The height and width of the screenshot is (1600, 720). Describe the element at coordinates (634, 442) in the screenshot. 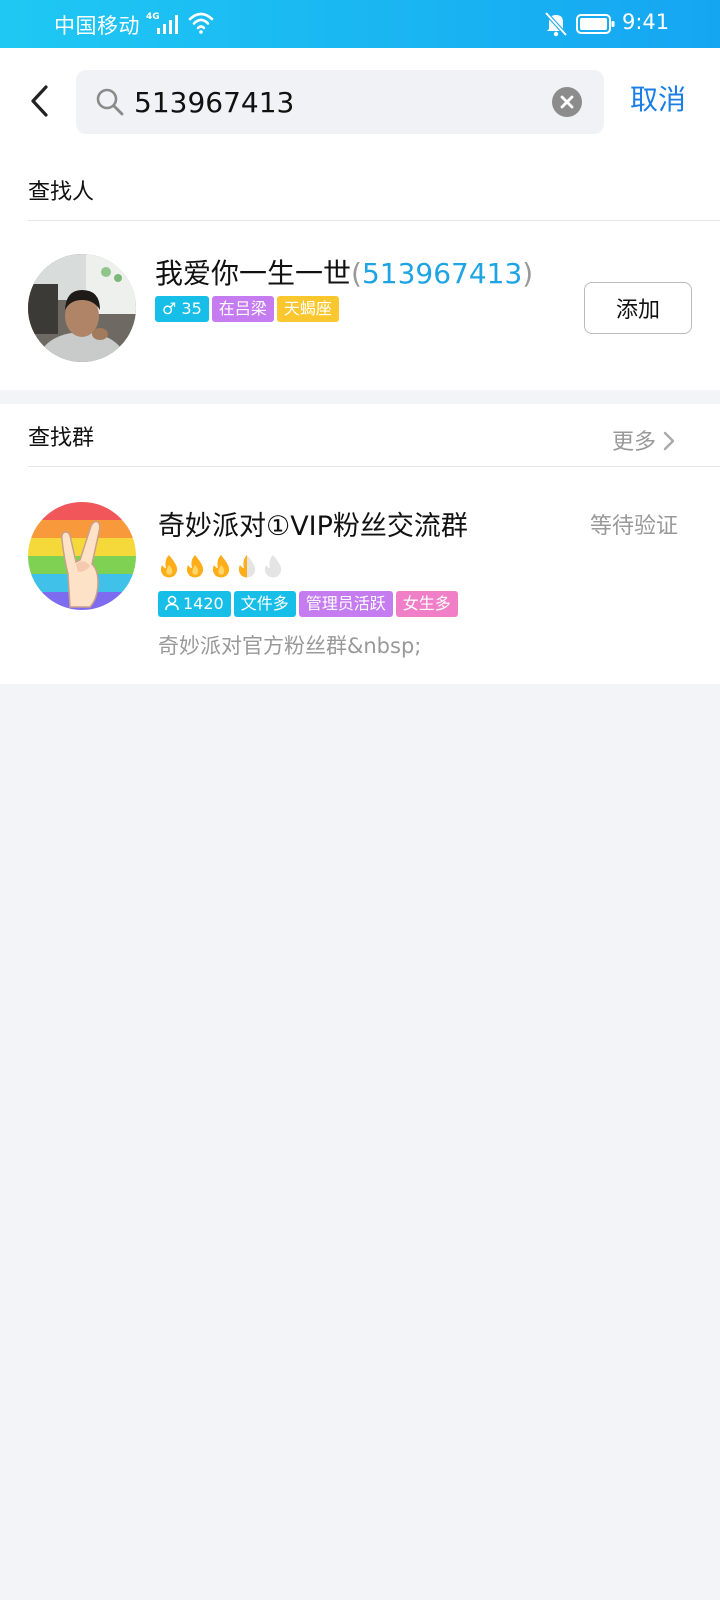

I see `more-label: 更多` at that location.